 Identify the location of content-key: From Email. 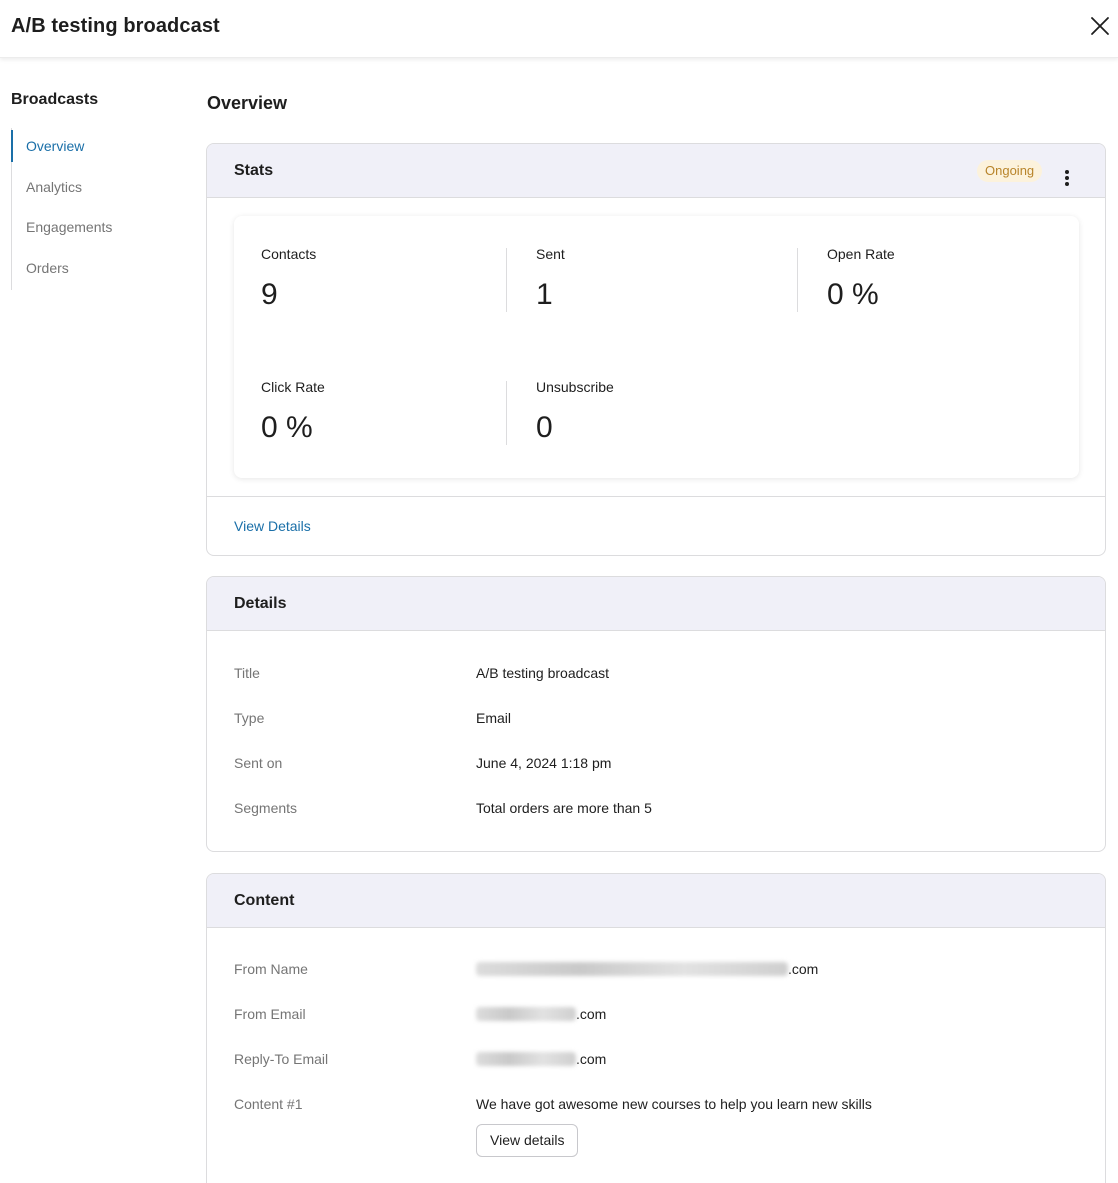
(270, 1014).